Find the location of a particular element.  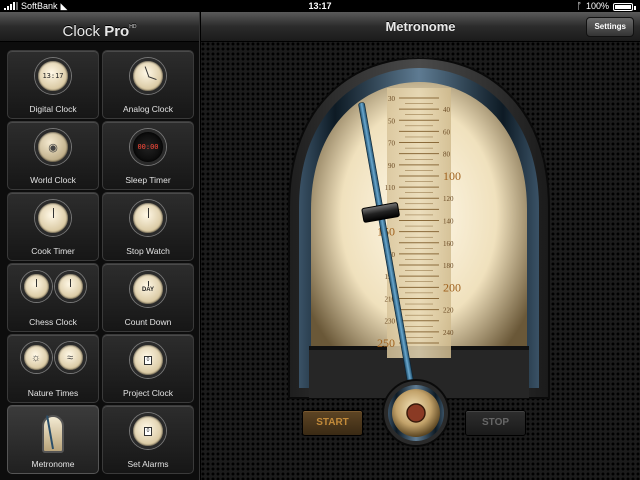

digital-clock-icon: 13:17 is located at coordinates (53, 76).